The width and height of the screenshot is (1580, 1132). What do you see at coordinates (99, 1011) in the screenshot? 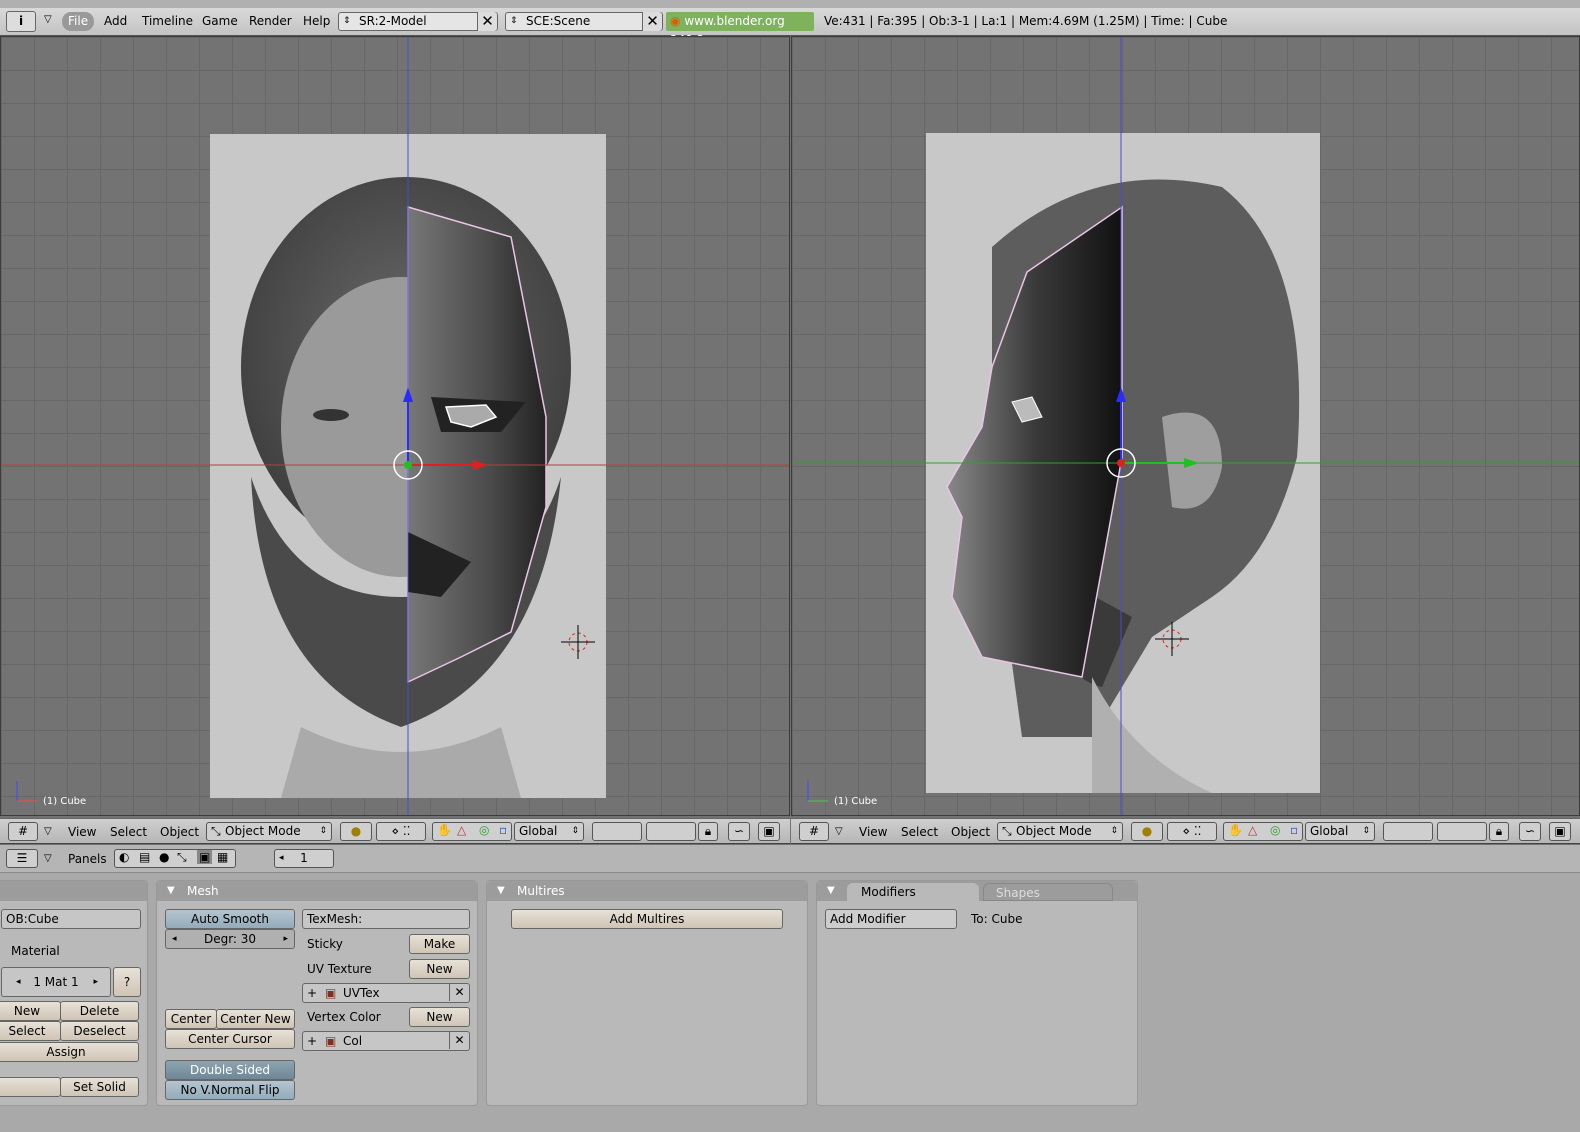
I see `material-delete-button: Delete` at bounding box center [99, 1011].